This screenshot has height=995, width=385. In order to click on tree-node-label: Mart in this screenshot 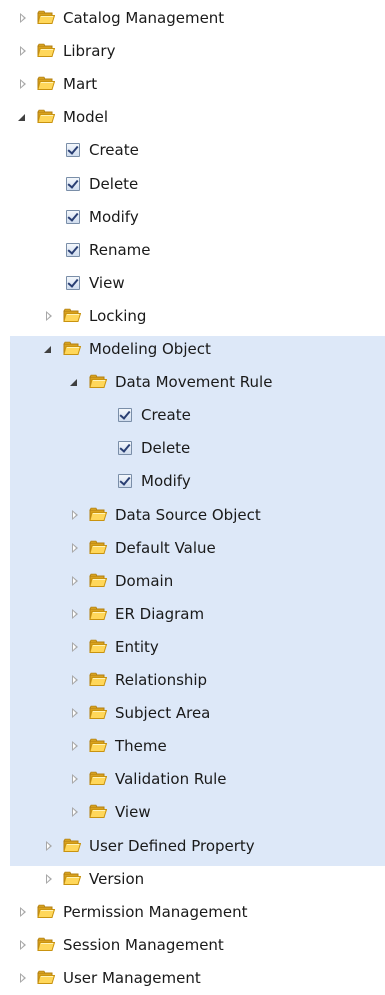, I will do `click(80, 84)`.